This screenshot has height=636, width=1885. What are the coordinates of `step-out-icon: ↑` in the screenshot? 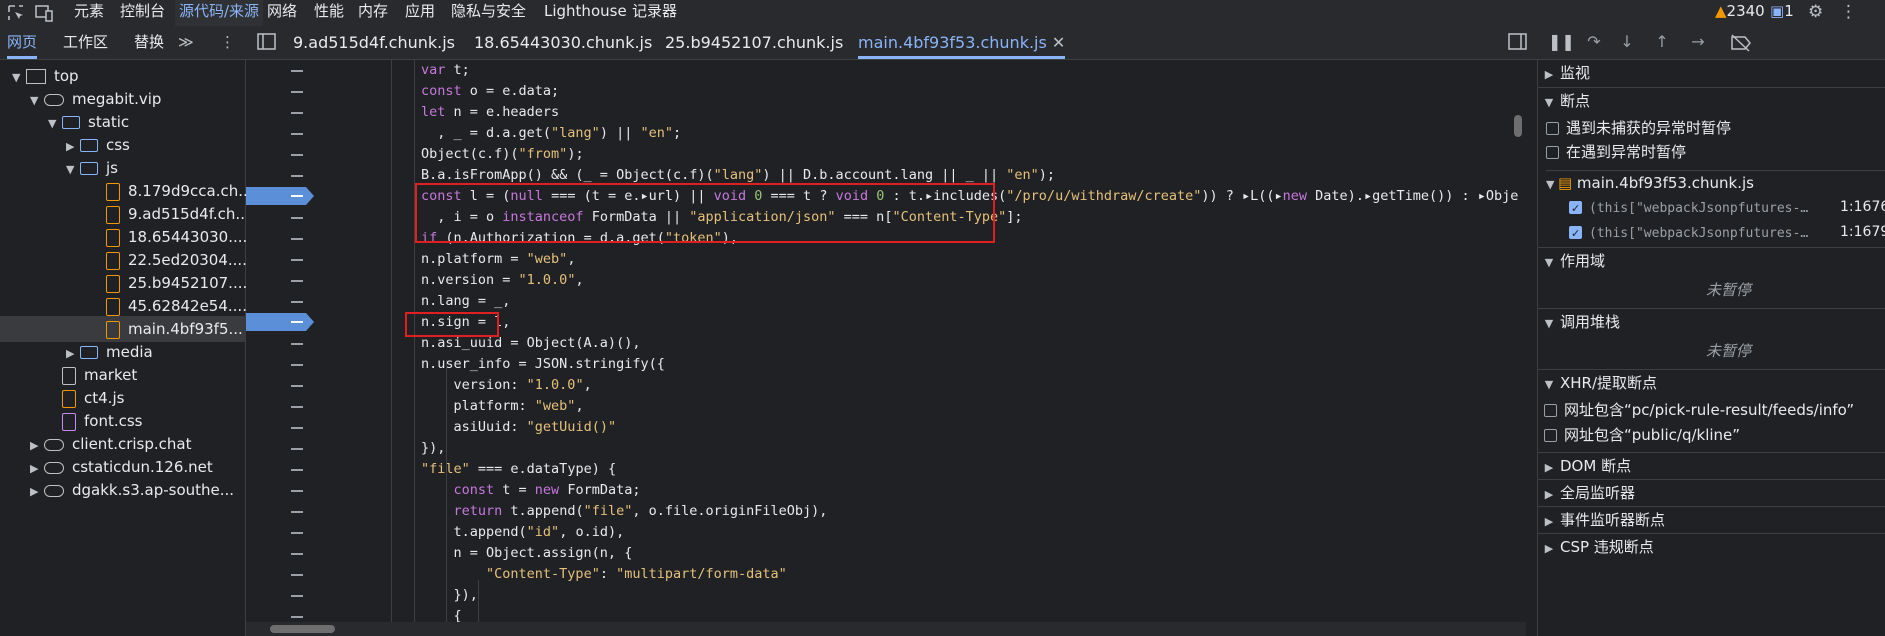 It's located at (1662, 42).